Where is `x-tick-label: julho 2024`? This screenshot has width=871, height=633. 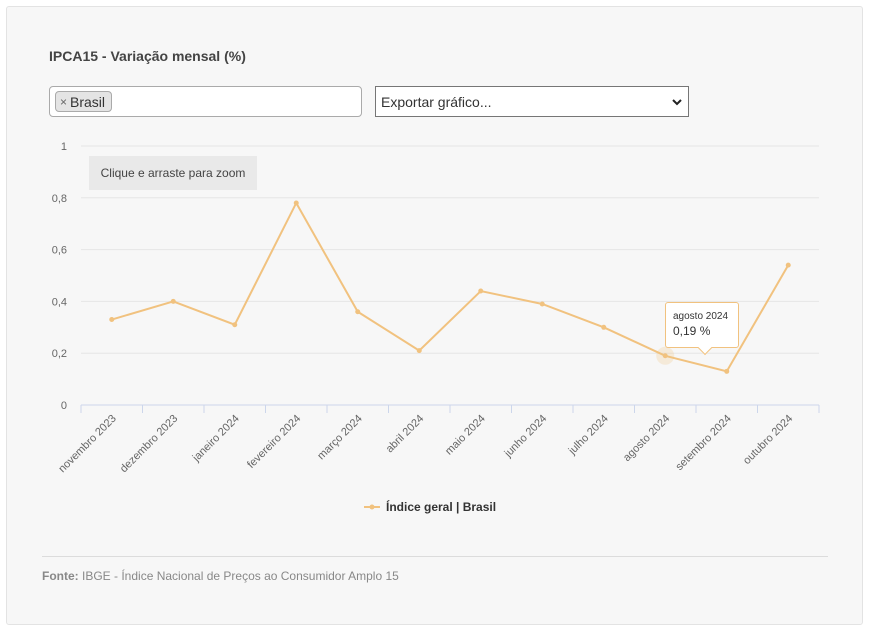
x-tick-label: julho 2024 is located at coordinates (588, 435).